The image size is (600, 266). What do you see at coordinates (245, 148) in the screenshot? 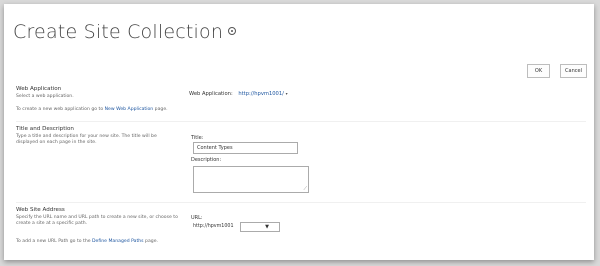
I see `title-input: Content Types` at bounding box center [245, 148].